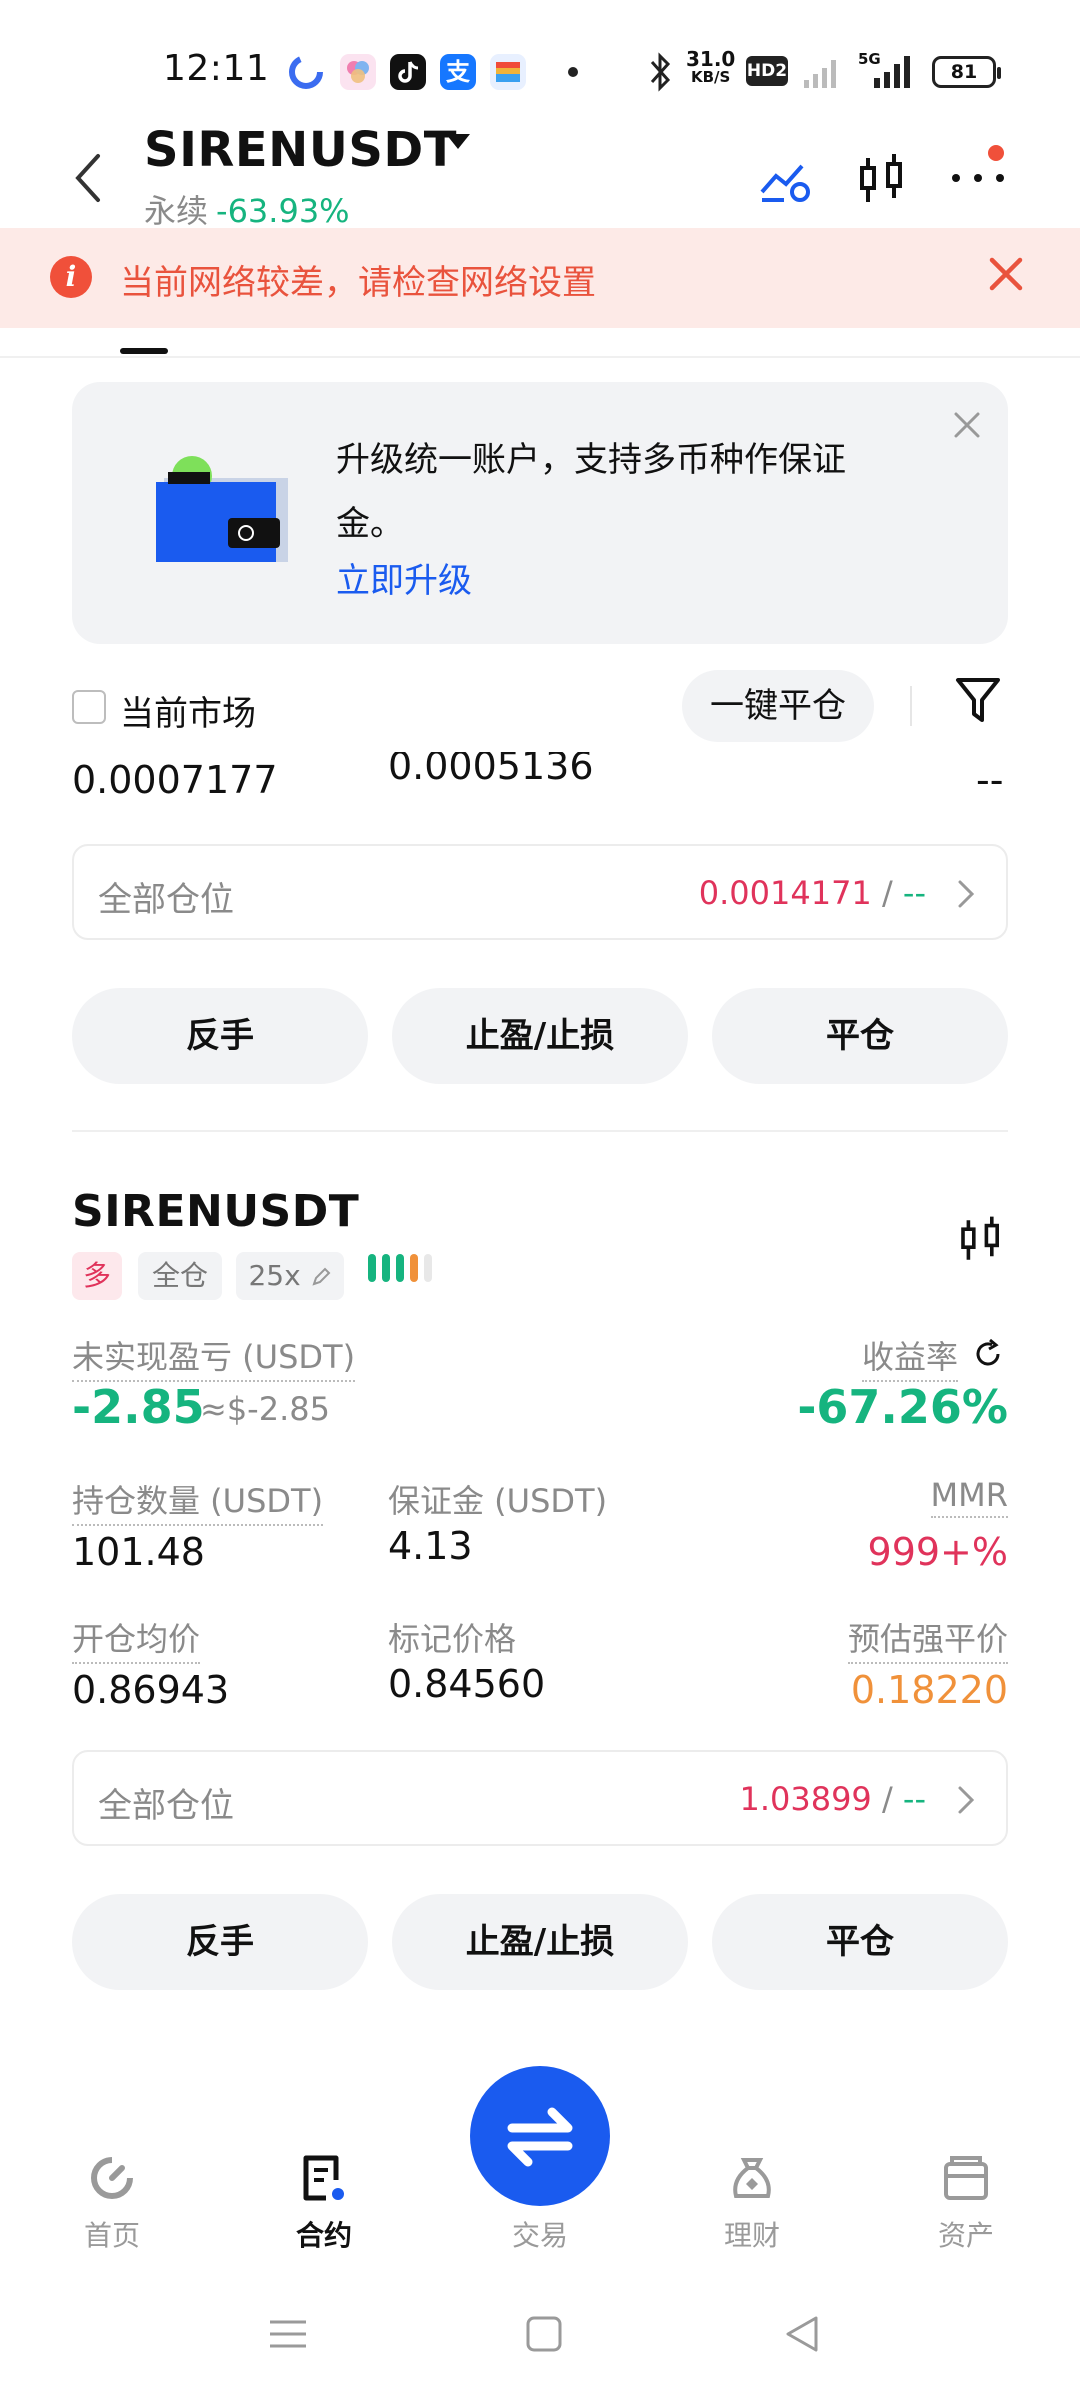  Describe the element at coordinates (591, 492) in the screenshot. I see `promo-text: 升级统一账户，支持多币种作保证金。` at that location.